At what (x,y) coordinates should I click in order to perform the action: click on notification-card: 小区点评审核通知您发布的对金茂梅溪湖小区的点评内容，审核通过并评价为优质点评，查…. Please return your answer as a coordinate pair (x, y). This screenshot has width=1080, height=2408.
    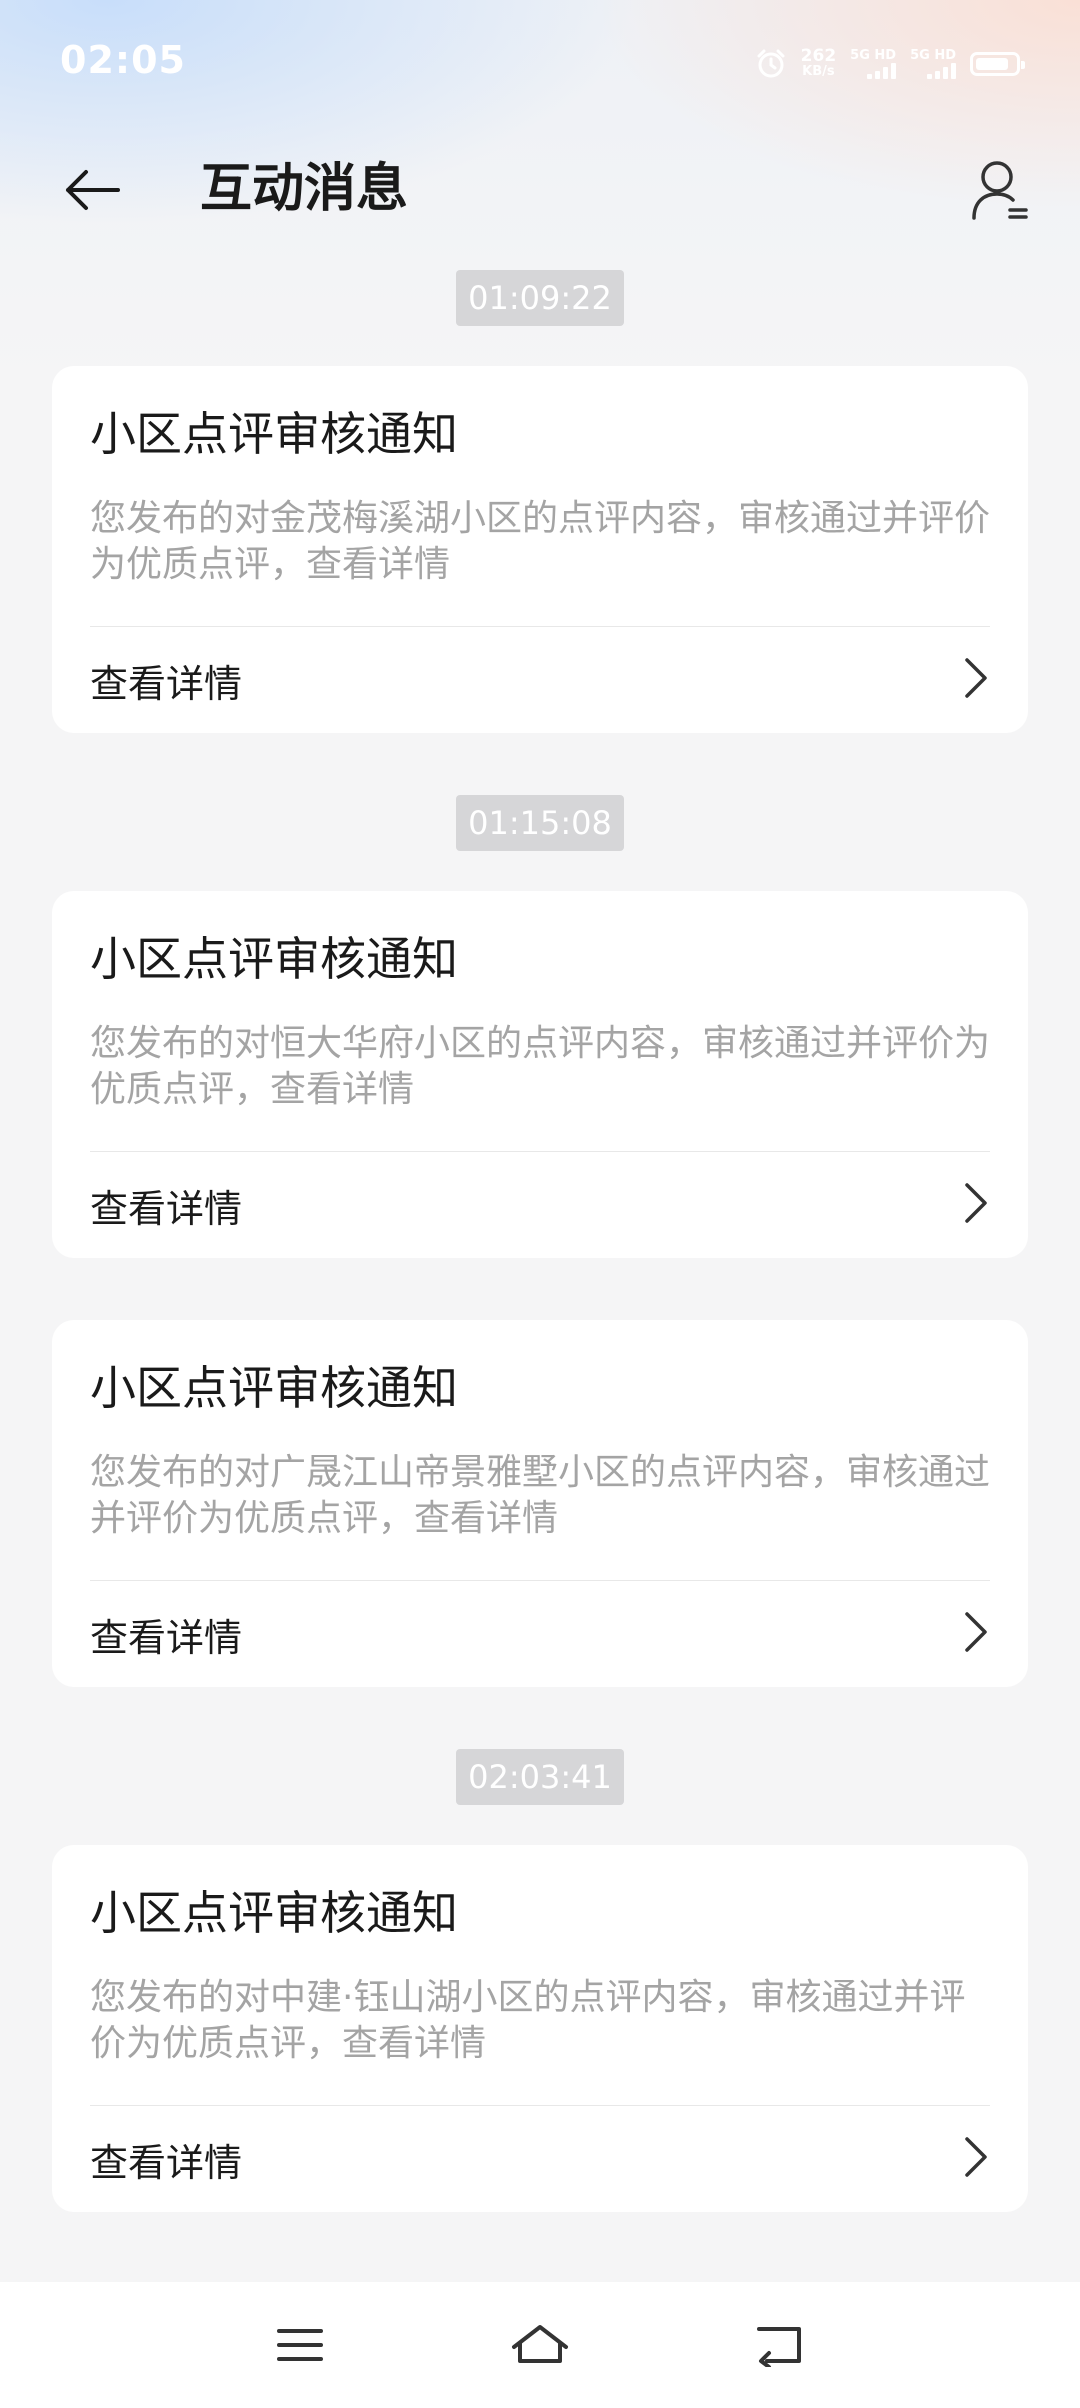
    Looking at the image, I should click on (540, 549).